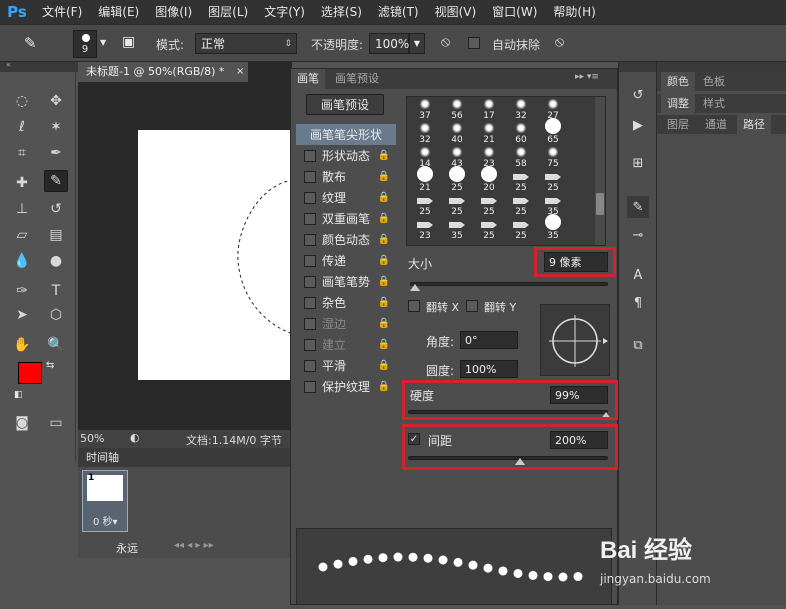 This screenshot has width=786, height=609. What do you see at coordinates (22, 315) in the screenshot?
I see `path-selection-tool-icon: ➤` at bounding box center [22, 315].